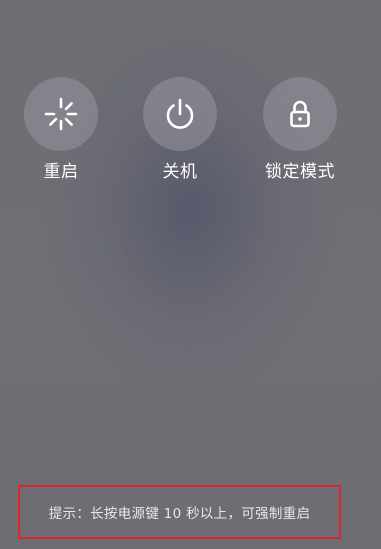 This screenshot has height=549, width=381. I want to click on power-off-action: 关机, so click(180, 130).